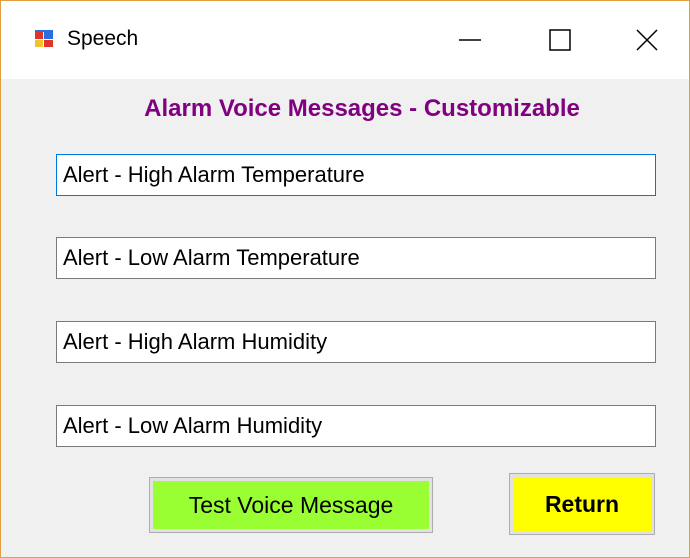  I want to click on test-voice-message-button: Test Voice Message, so click(291, 505).